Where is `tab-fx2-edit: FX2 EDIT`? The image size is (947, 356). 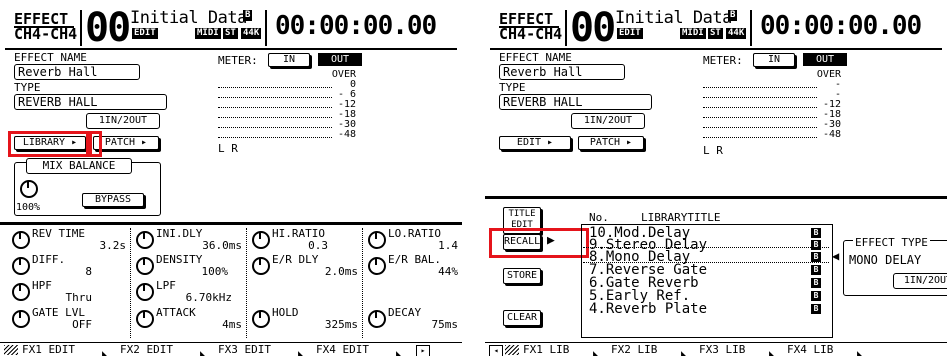 tab-fx2-edit: FX2 EDIT is located at coordinates (146, 350).